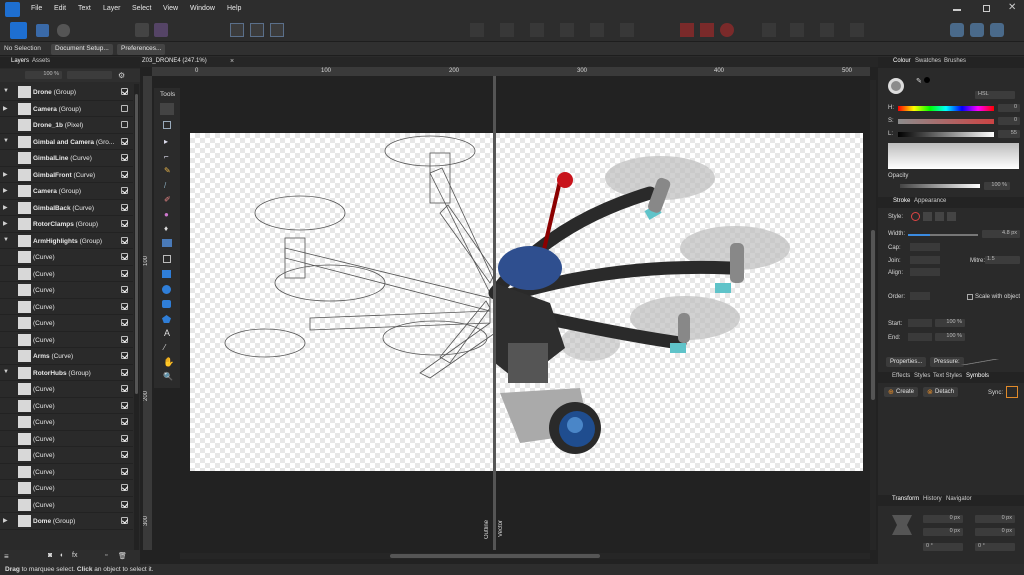 This screenshot has height=575, width=1024. I want to click on tab-text-styles: Text Styles, so click(947, 376).